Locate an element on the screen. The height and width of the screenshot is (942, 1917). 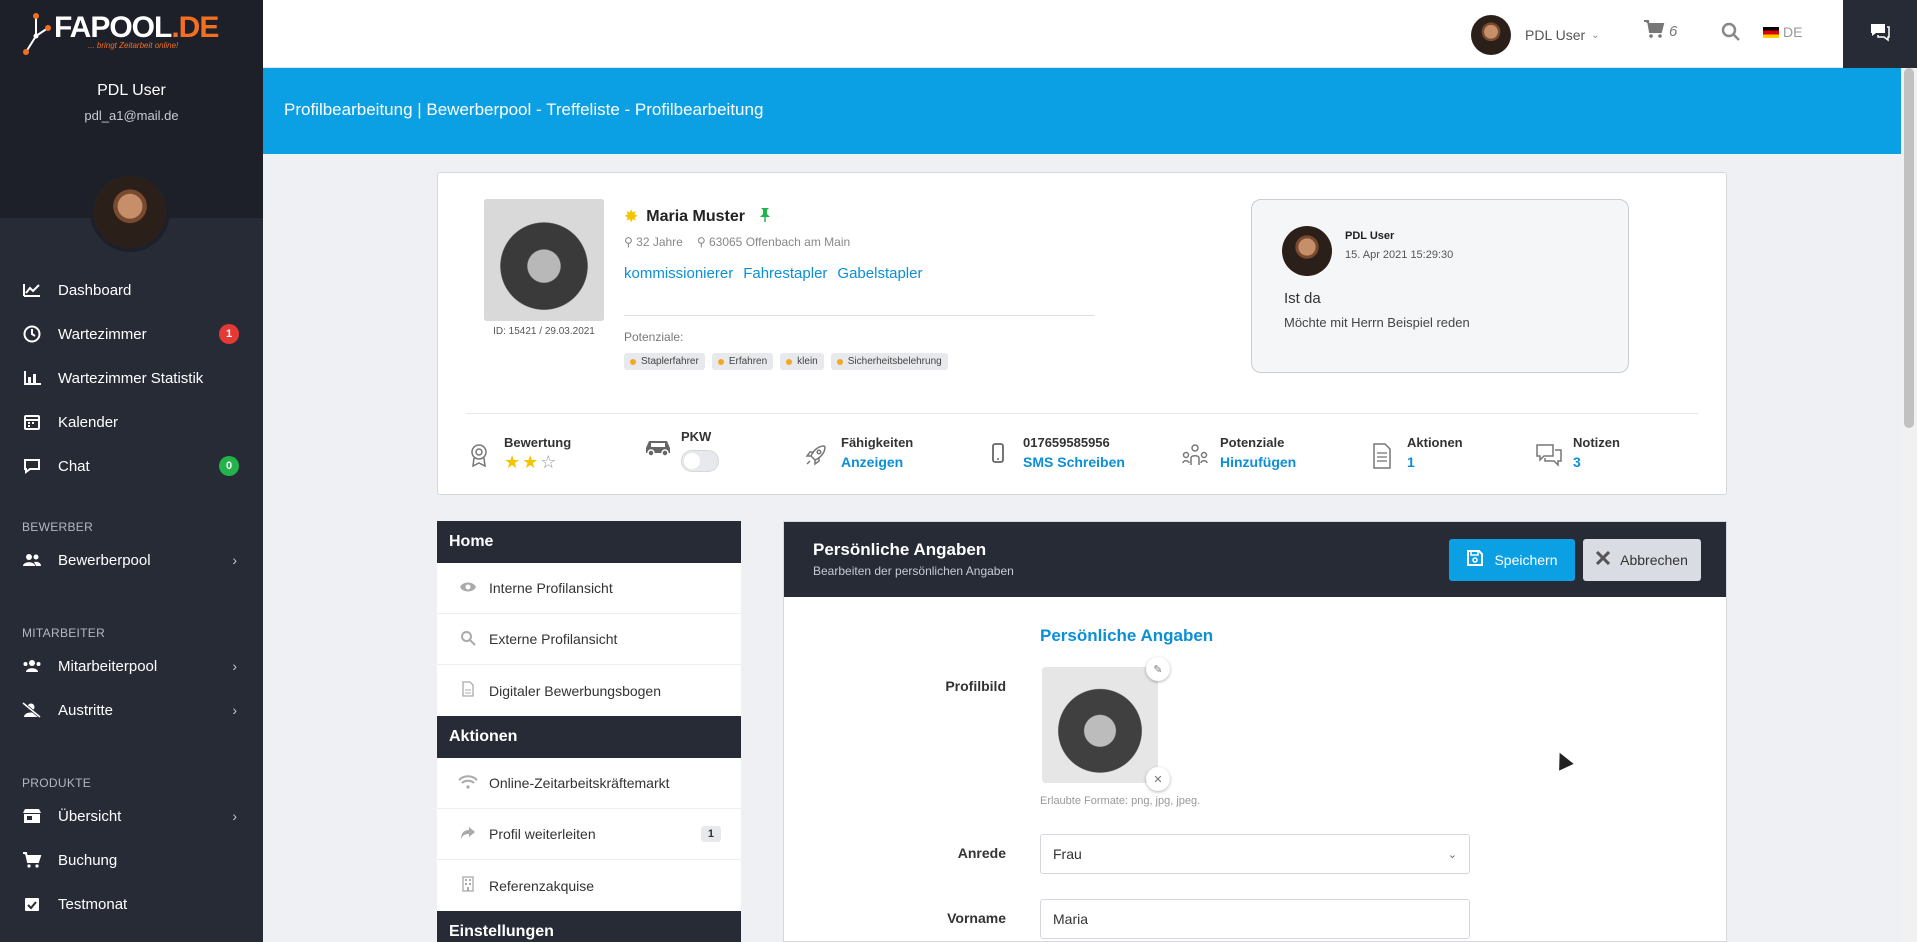
menu-item-label: Online-Zeitarbeitskräftemarkt is located at coordinates (579, 783).